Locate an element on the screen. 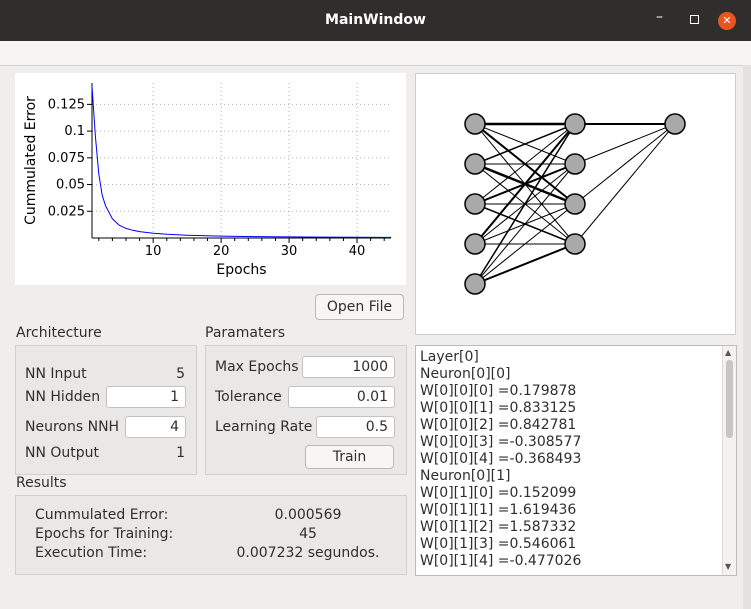 Image resolution: width=751 pixels, height=609 pixels. y-tick-label: 0.075 is located at coordinates (66, 158).